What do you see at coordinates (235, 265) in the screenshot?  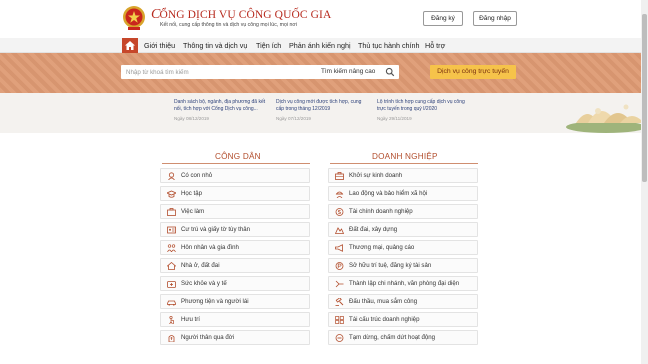 I see `citizen-item-housing-land: Nhà ở, đất đai` at bounding box center [235, 265].